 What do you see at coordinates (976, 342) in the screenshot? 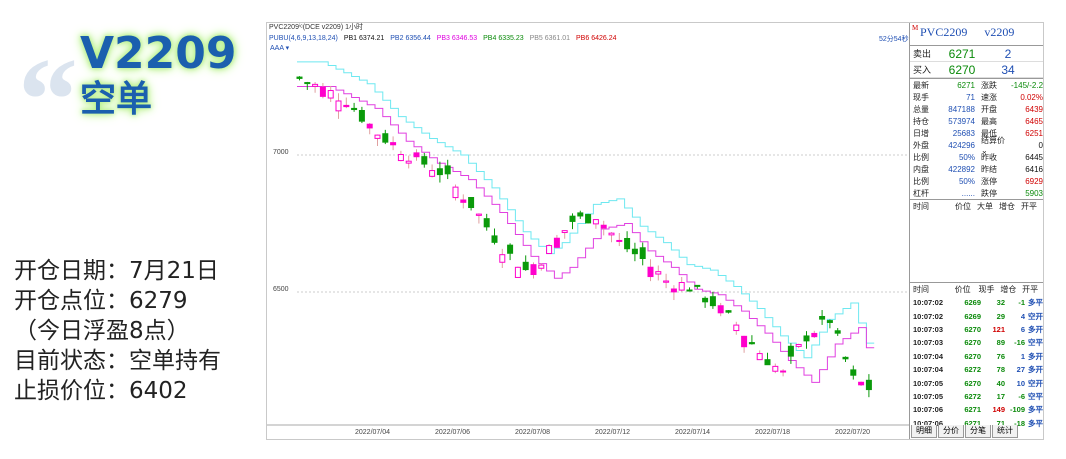
I see `tick-row: 10:07:03 6270 89 -16 空平` at bounding box center [976, 342].